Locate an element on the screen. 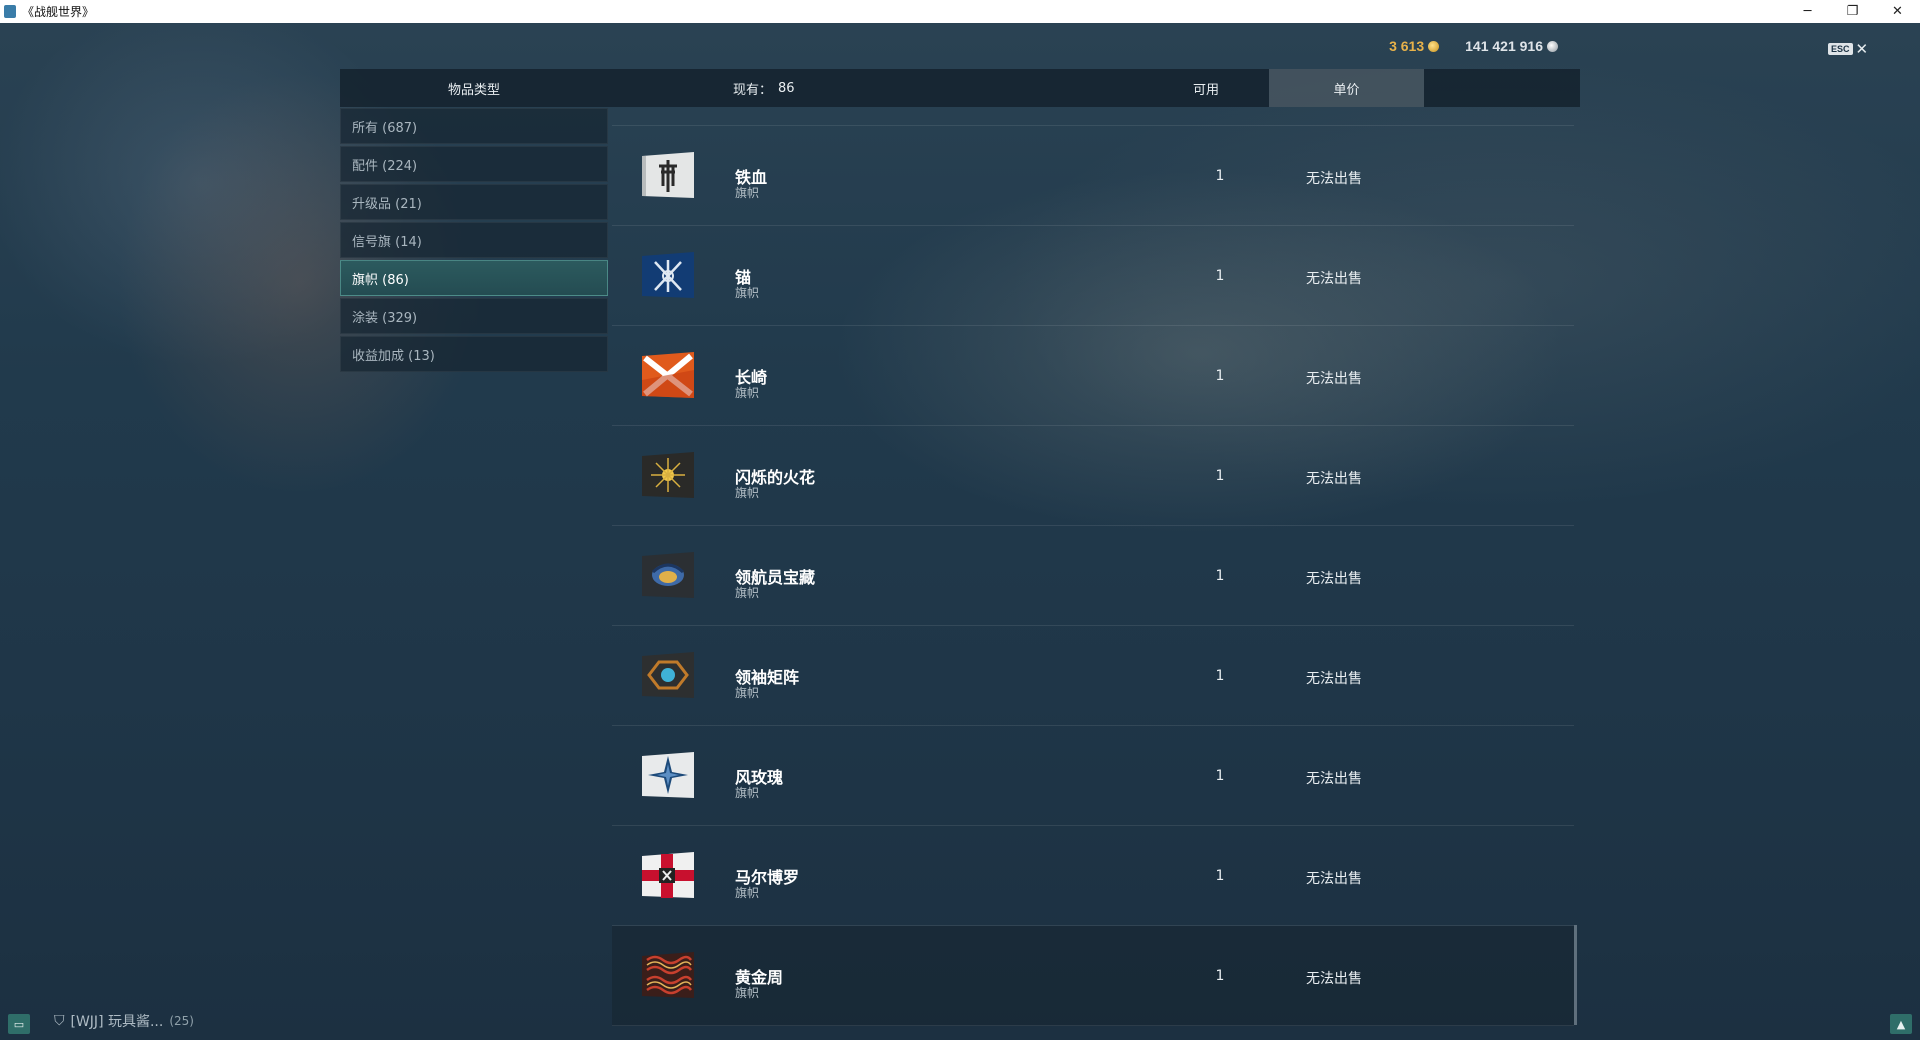 This screenshot has width=1920, height=1040. category-signals: 信号旗 (14) is located at coordinates (474, 240).